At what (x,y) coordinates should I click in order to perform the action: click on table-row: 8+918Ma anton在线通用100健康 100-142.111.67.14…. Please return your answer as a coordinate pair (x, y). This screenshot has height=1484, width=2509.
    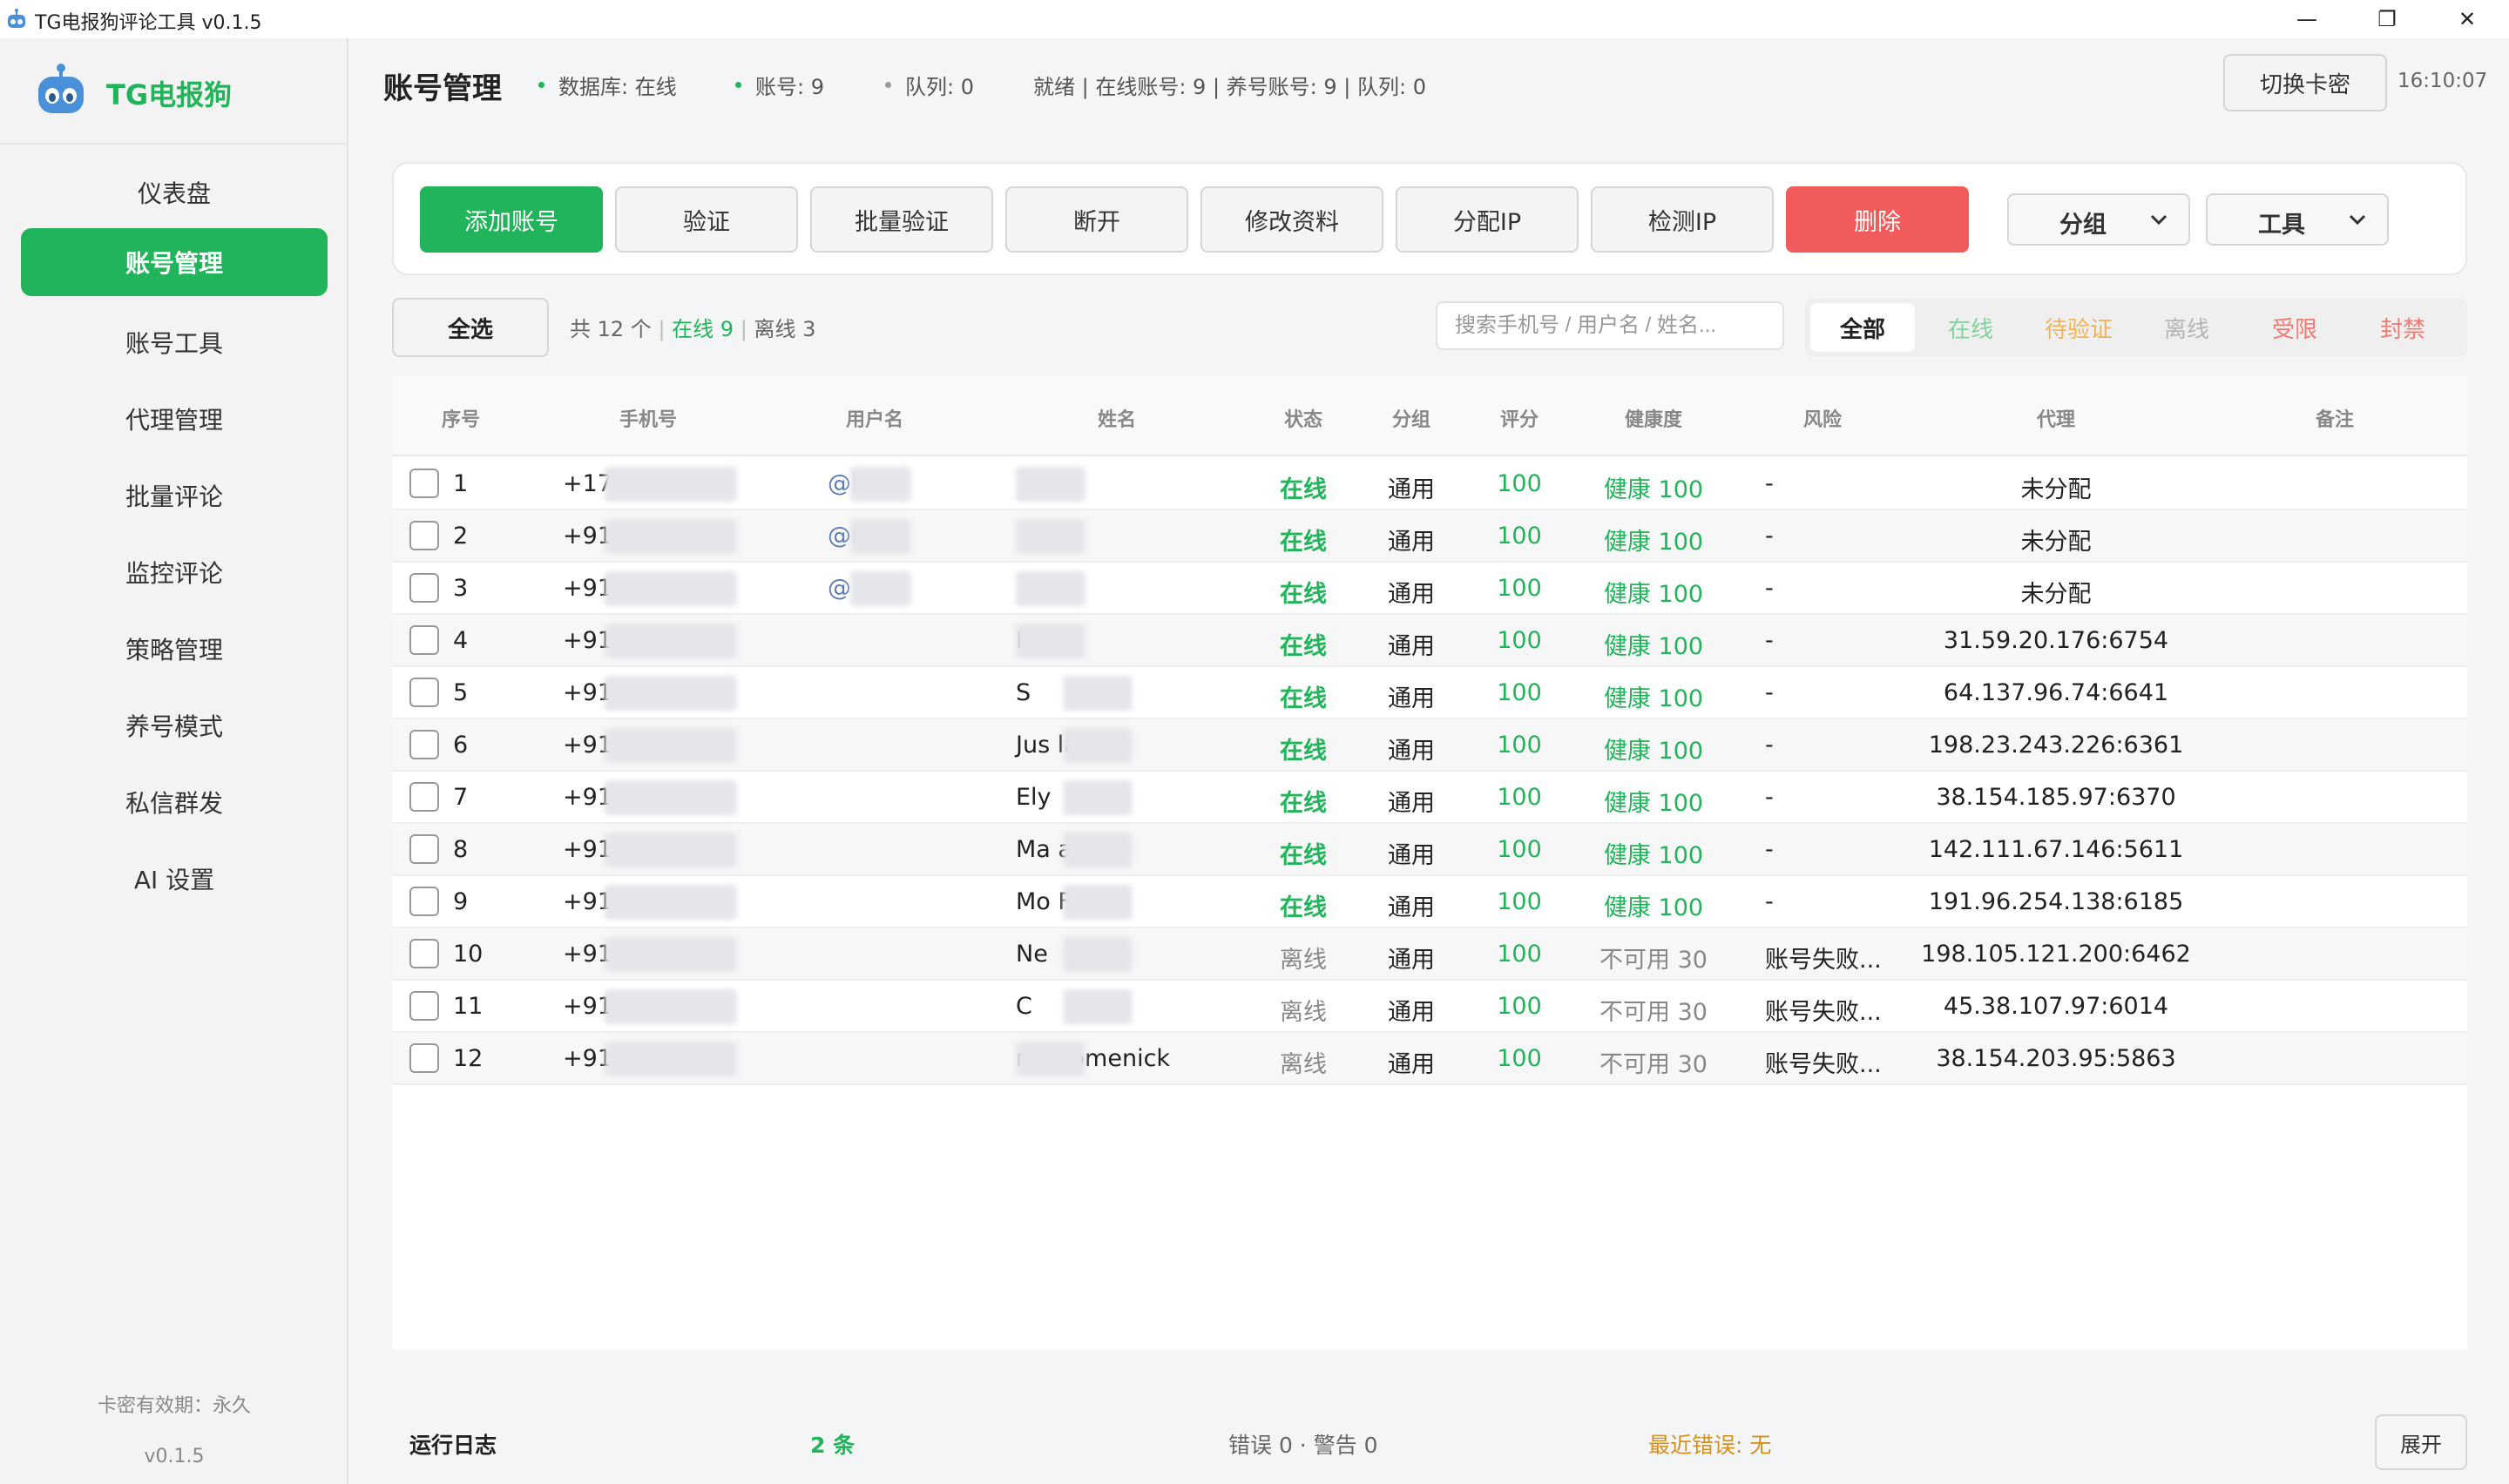
    Looking at the image, I should click on (1429, 850).